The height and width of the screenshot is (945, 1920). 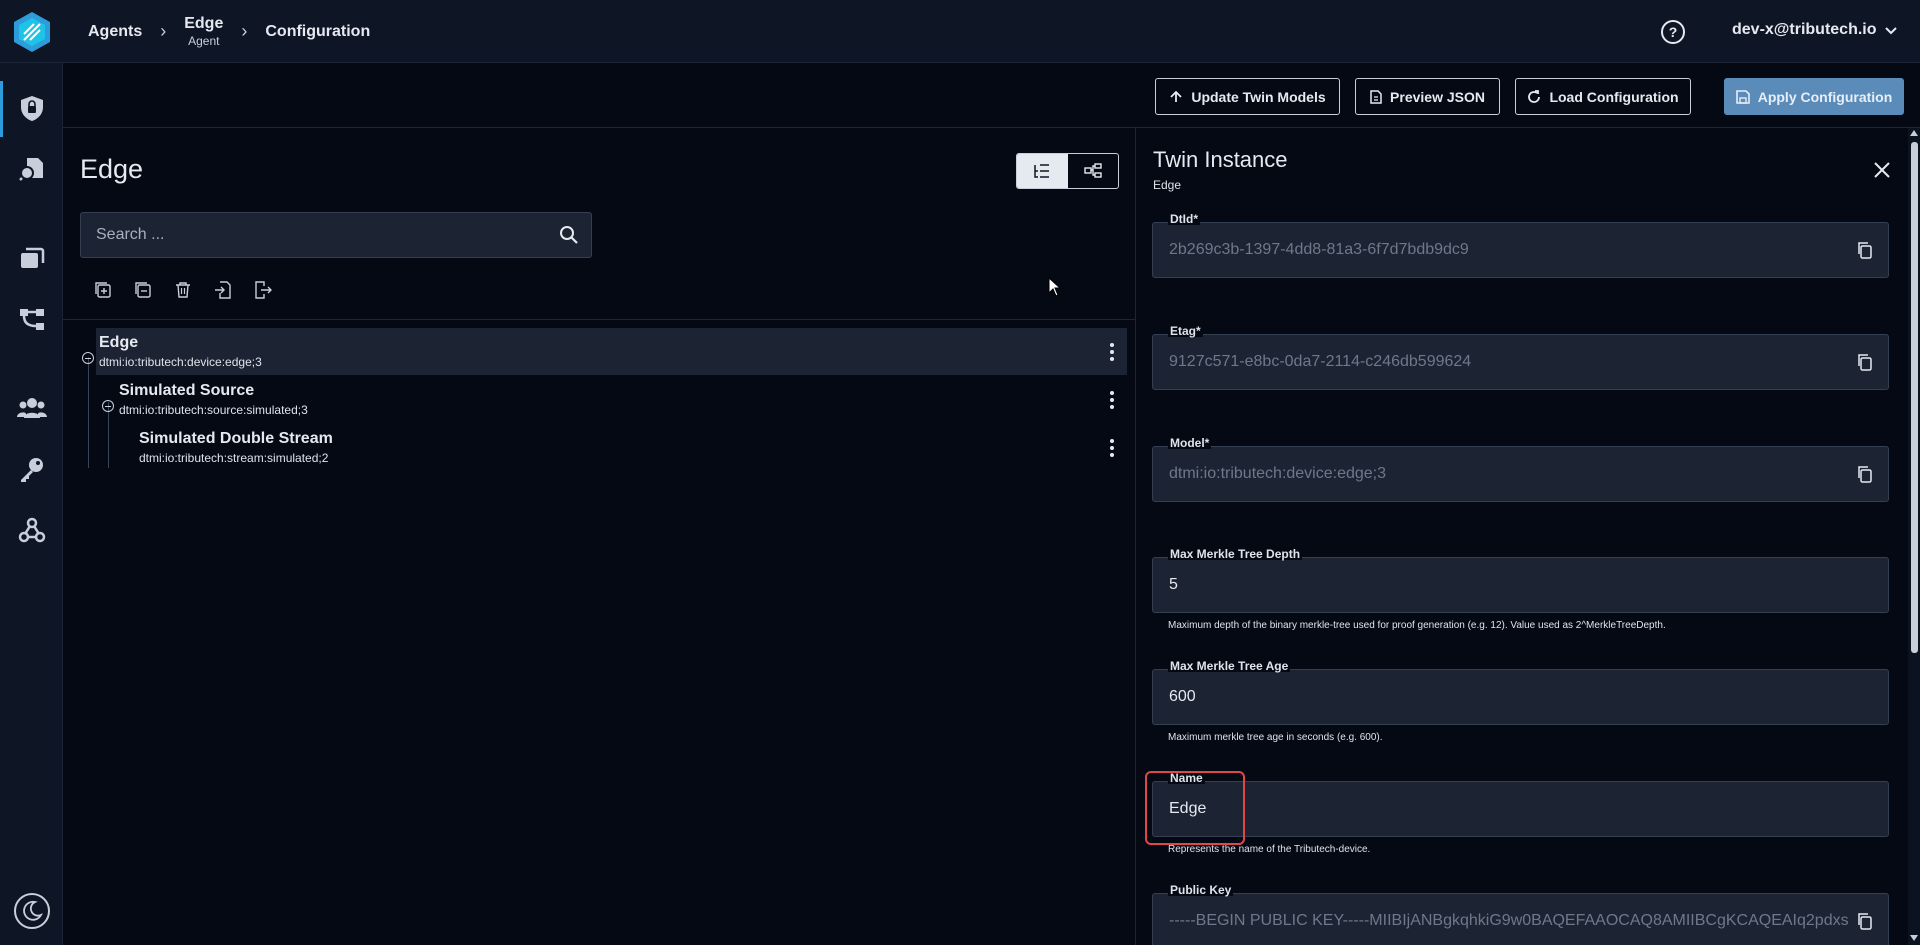 I want to click on users-icon, so click(x=32, y=408).